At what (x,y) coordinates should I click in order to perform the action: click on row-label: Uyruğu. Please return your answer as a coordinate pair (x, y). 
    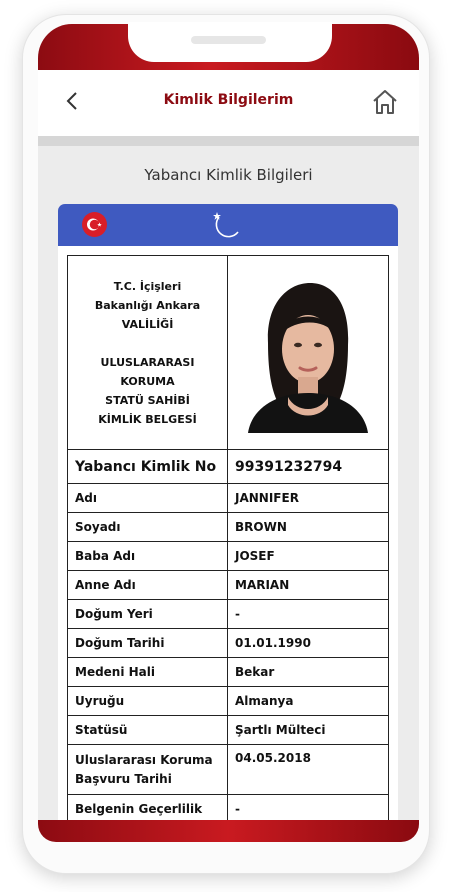
    Looking at the image, I should click on (147, 701).